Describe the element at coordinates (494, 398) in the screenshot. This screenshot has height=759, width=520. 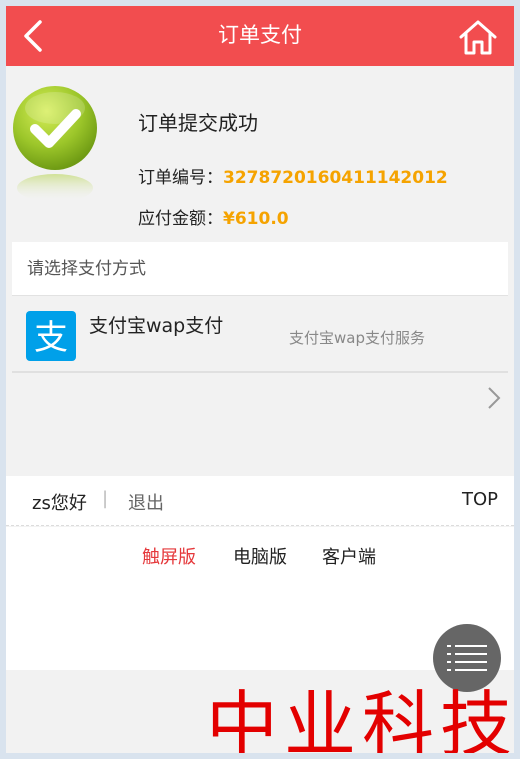
I see `chevron-right-icon` at that location.